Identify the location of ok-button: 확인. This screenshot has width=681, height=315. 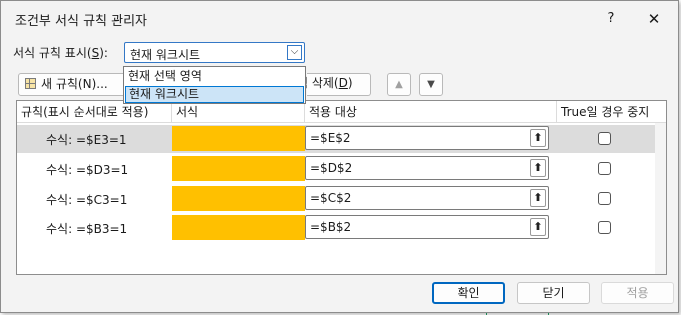
(468, 293).